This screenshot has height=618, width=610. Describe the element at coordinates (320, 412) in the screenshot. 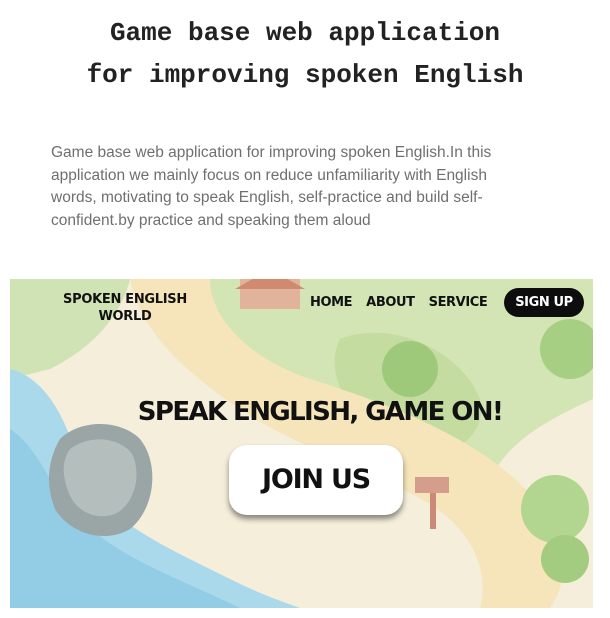

I see `hero-tagline: SPEAK ENGLISH, GAME ON!` at that location.